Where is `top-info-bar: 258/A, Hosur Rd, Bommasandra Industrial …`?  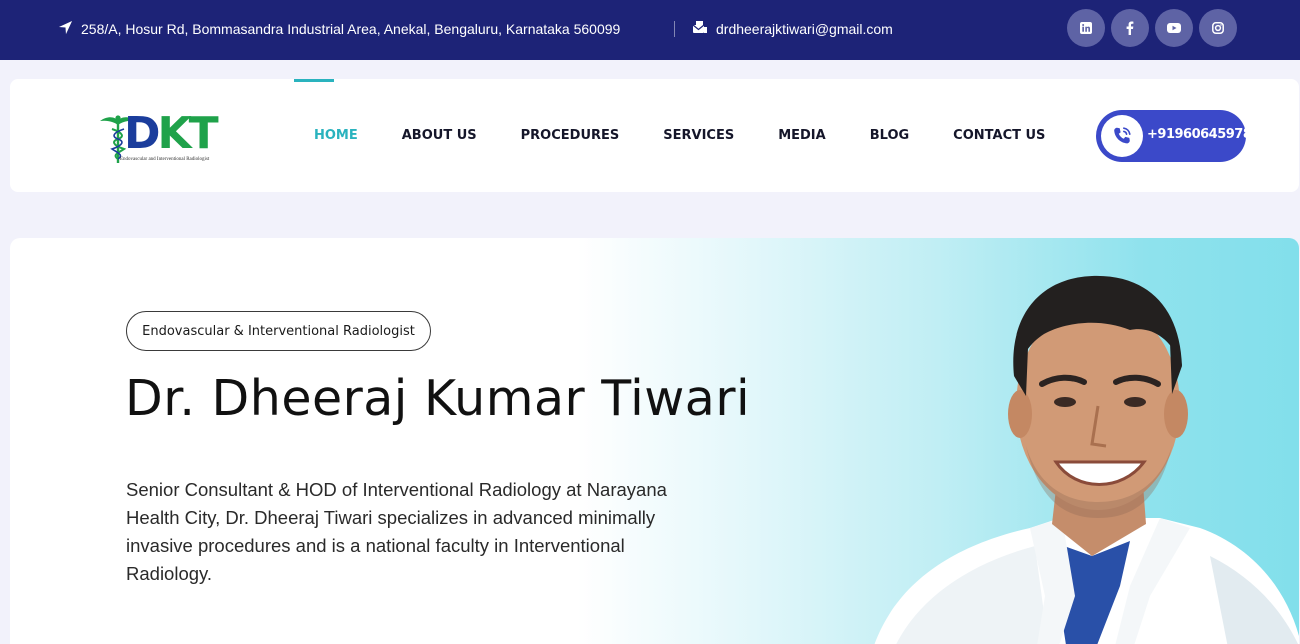 top-info-bar: 258/A, Hosur Rd, Bommasandra Industrial … is located at coordinates (650, 30).